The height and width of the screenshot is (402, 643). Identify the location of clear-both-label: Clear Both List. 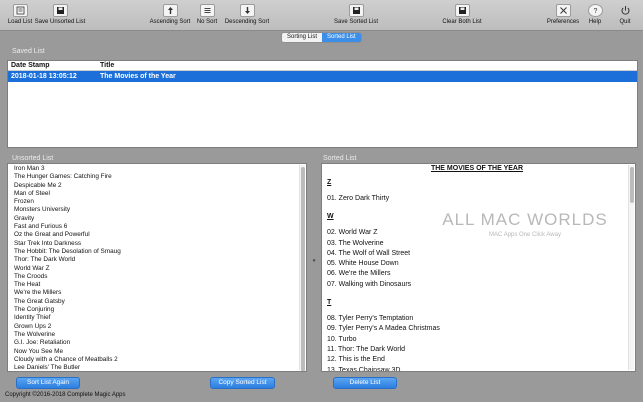
(462, 22).